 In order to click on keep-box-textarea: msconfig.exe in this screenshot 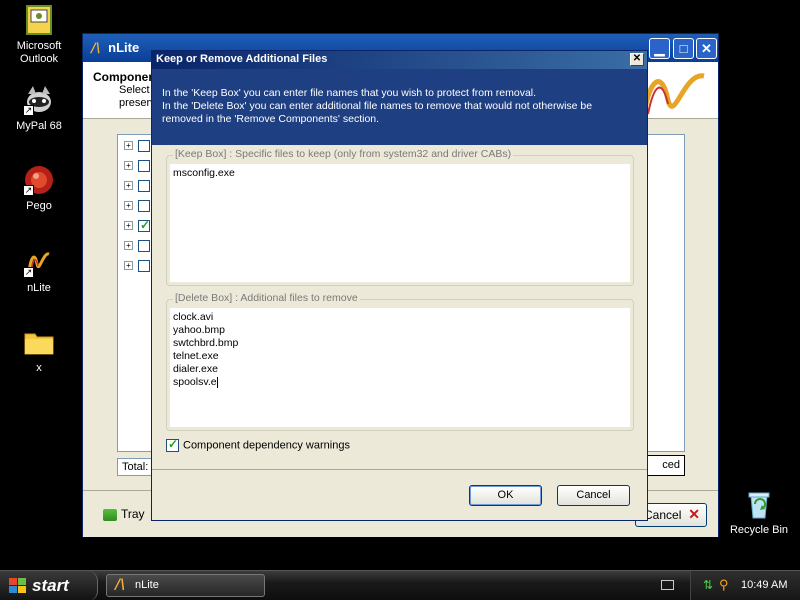, I will do `click(400, 223)`.